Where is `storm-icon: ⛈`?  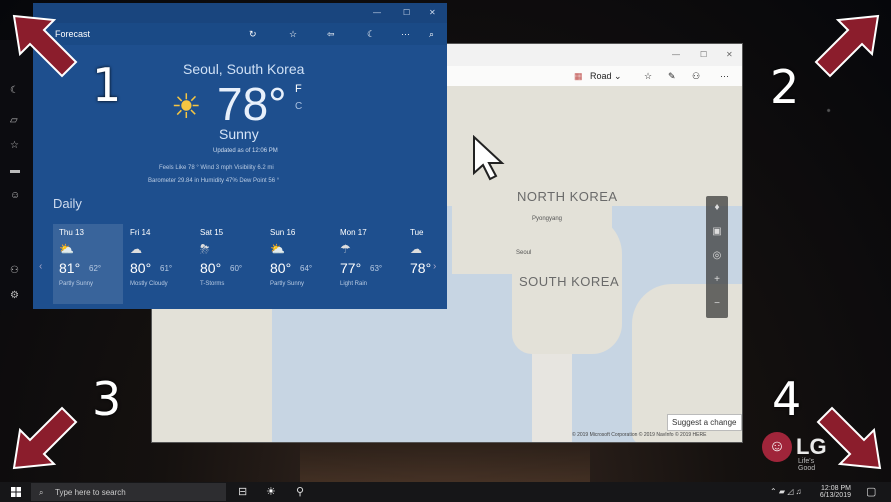 storm-icon: ⛈ is located at coordinates (205, 249).